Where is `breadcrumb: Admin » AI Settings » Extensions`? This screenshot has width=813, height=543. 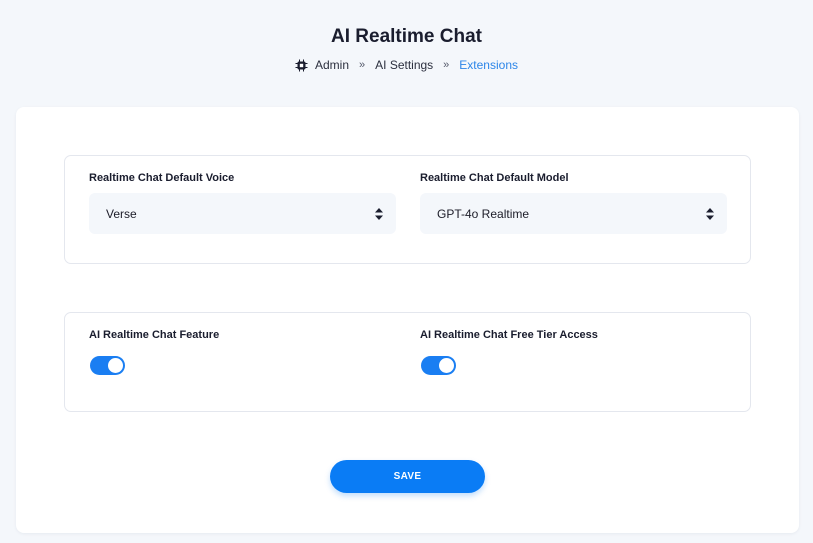 breadcrumb: Admin » AI Settings » Extensions is located at coordinates (406, 65).